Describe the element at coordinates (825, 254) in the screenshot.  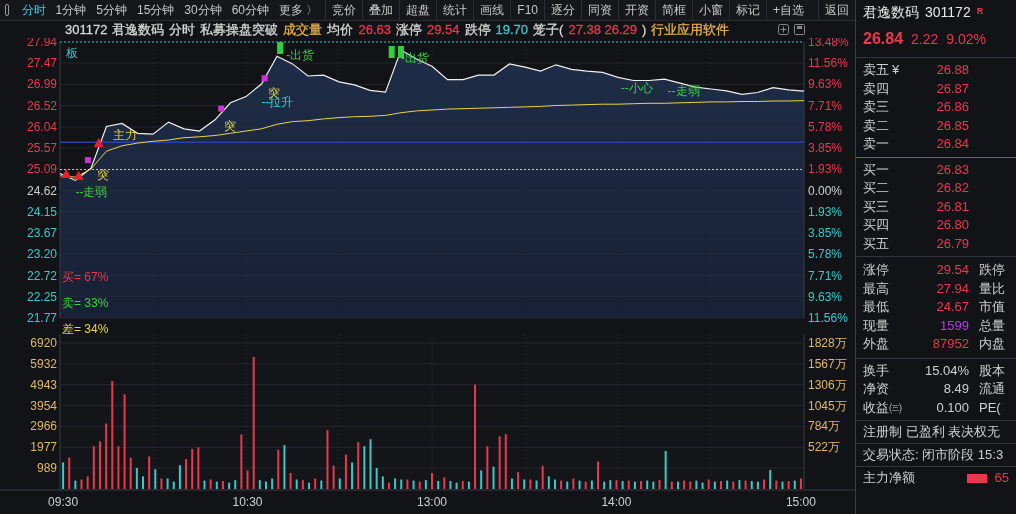
I see `axis-label: 5.78%` at that location.